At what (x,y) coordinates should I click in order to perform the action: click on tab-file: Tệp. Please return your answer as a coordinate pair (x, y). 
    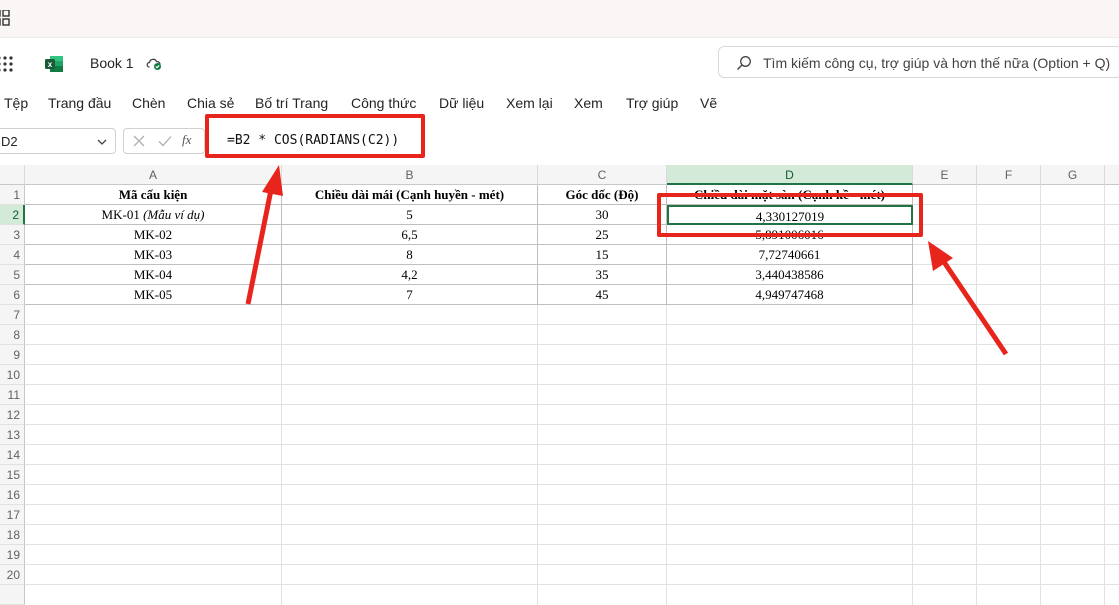
    Looking at the image, I should click on (16, 103).